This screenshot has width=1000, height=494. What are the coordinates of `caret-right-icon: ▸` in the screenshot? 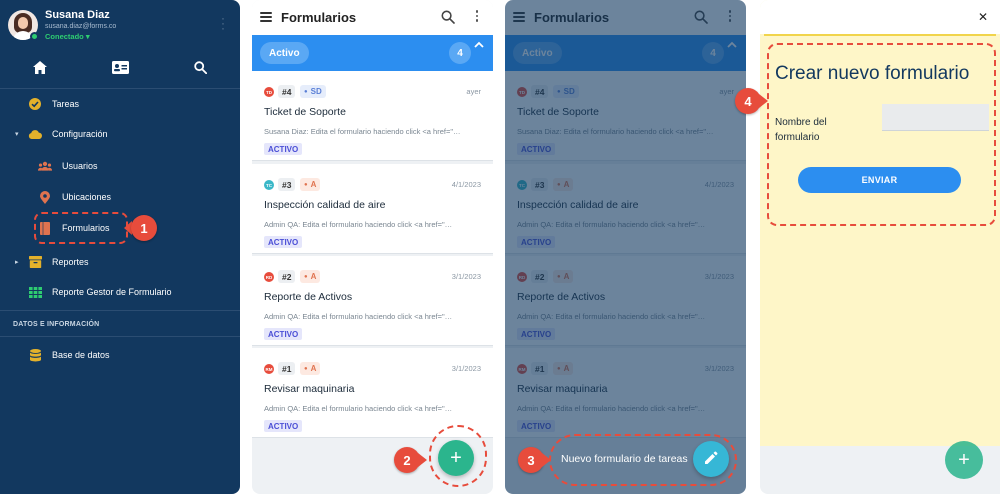 It's located at (17, 262).